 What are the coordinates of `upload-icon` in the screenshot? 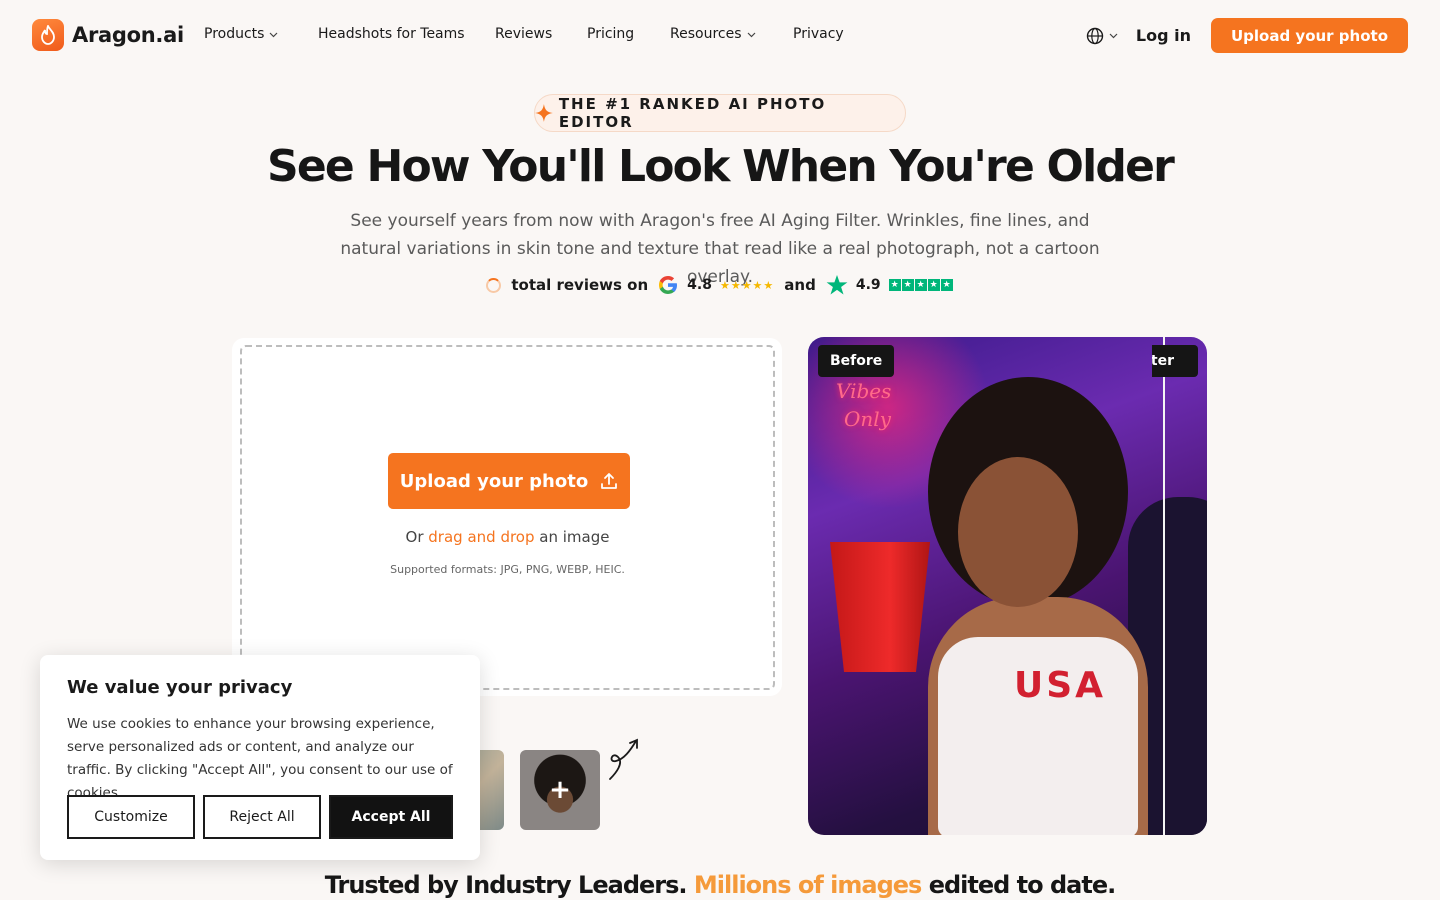 It's located at (609, 481).